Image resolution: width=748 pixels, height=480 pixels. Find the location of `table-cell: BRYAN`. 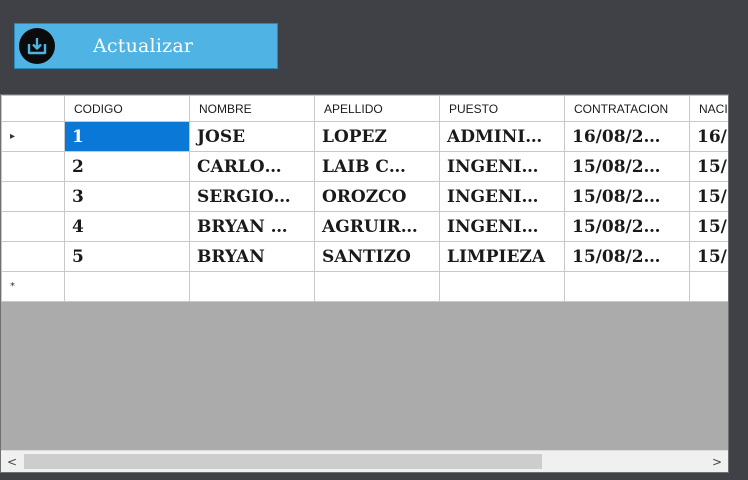

table-cell: BRYAN is located at coordinates (252, 256).